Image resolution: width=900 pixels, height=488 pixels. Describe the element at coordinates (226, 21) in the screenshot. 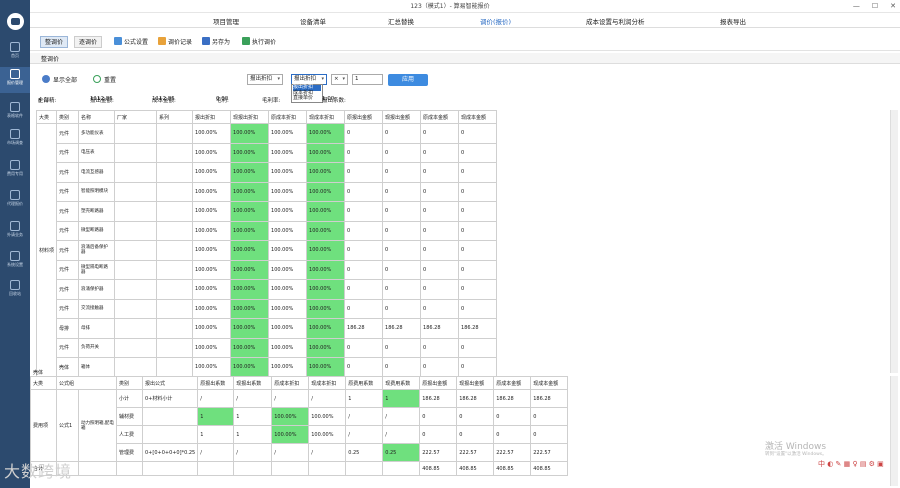

I see `nav-project: 项目管理` at that location.